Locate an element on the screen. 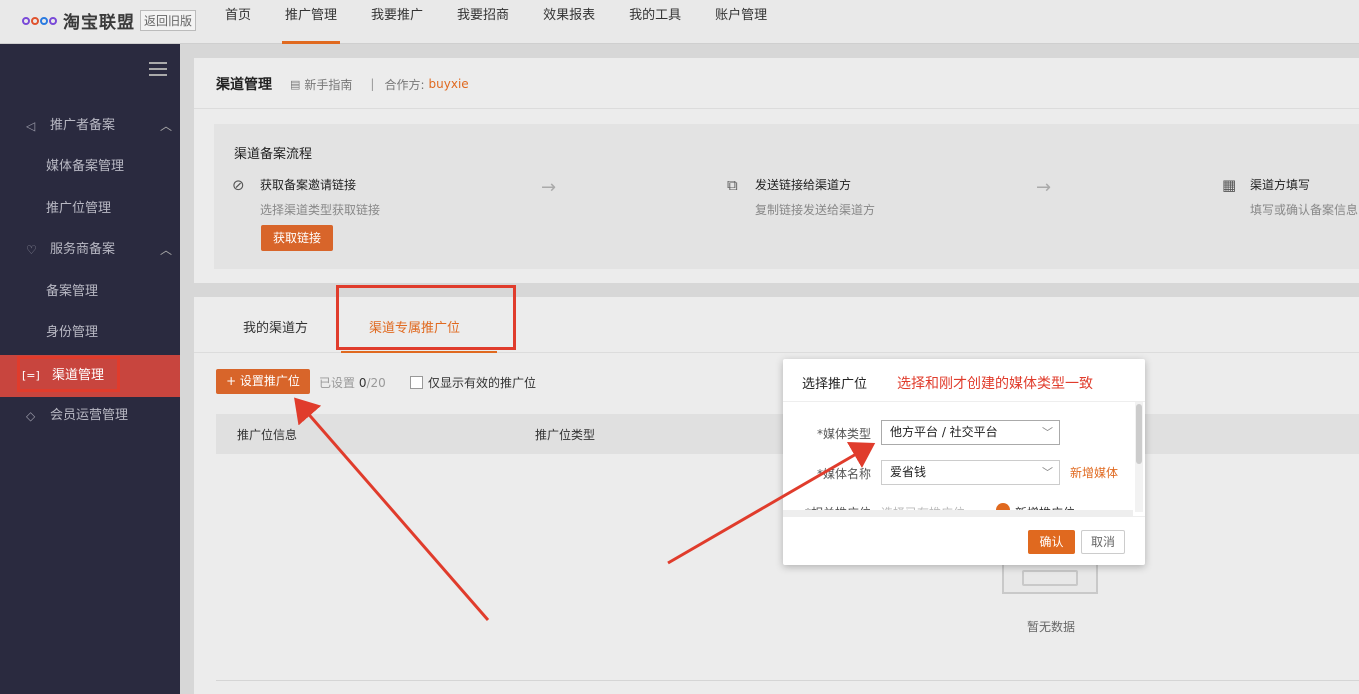 This screenshot has height=694, width=1359. nav-account: 账户管理 is located at coordinates (741, 22).